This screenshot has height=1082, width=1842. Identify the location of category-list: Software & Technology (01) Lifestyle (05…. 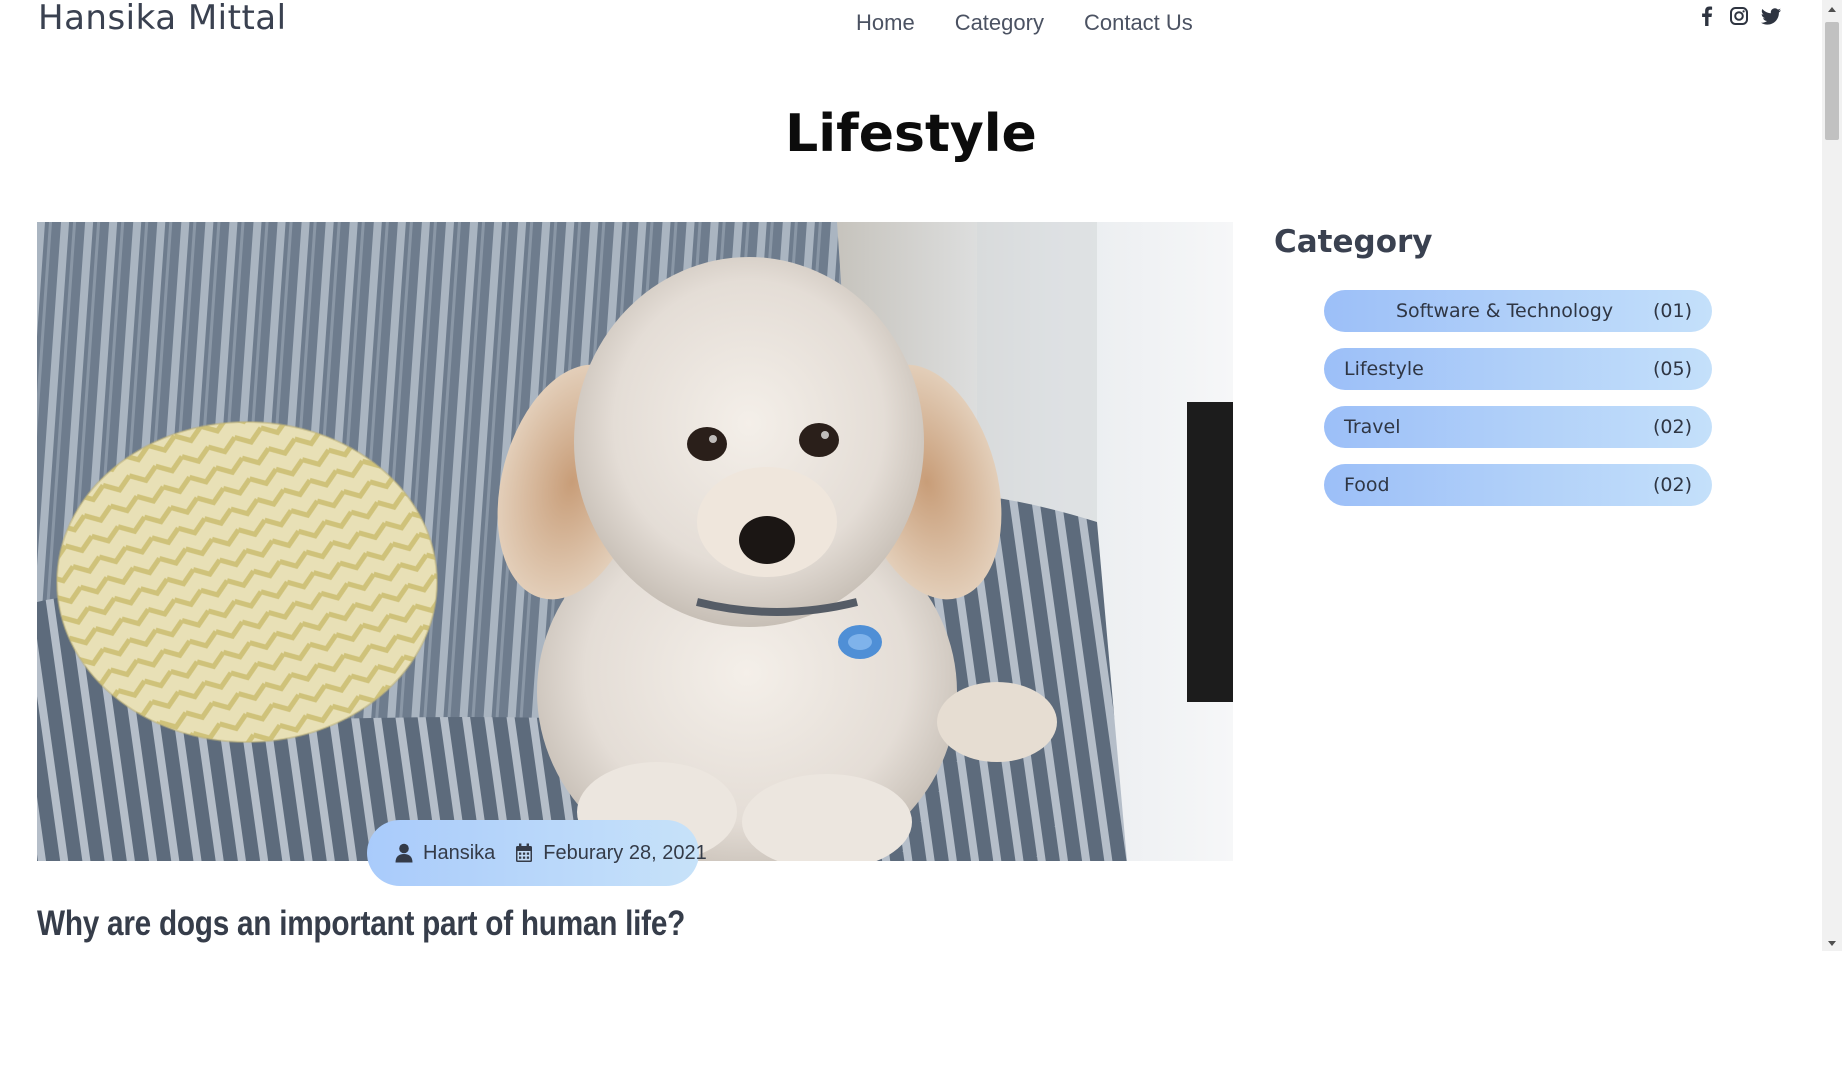
(1518, 406).